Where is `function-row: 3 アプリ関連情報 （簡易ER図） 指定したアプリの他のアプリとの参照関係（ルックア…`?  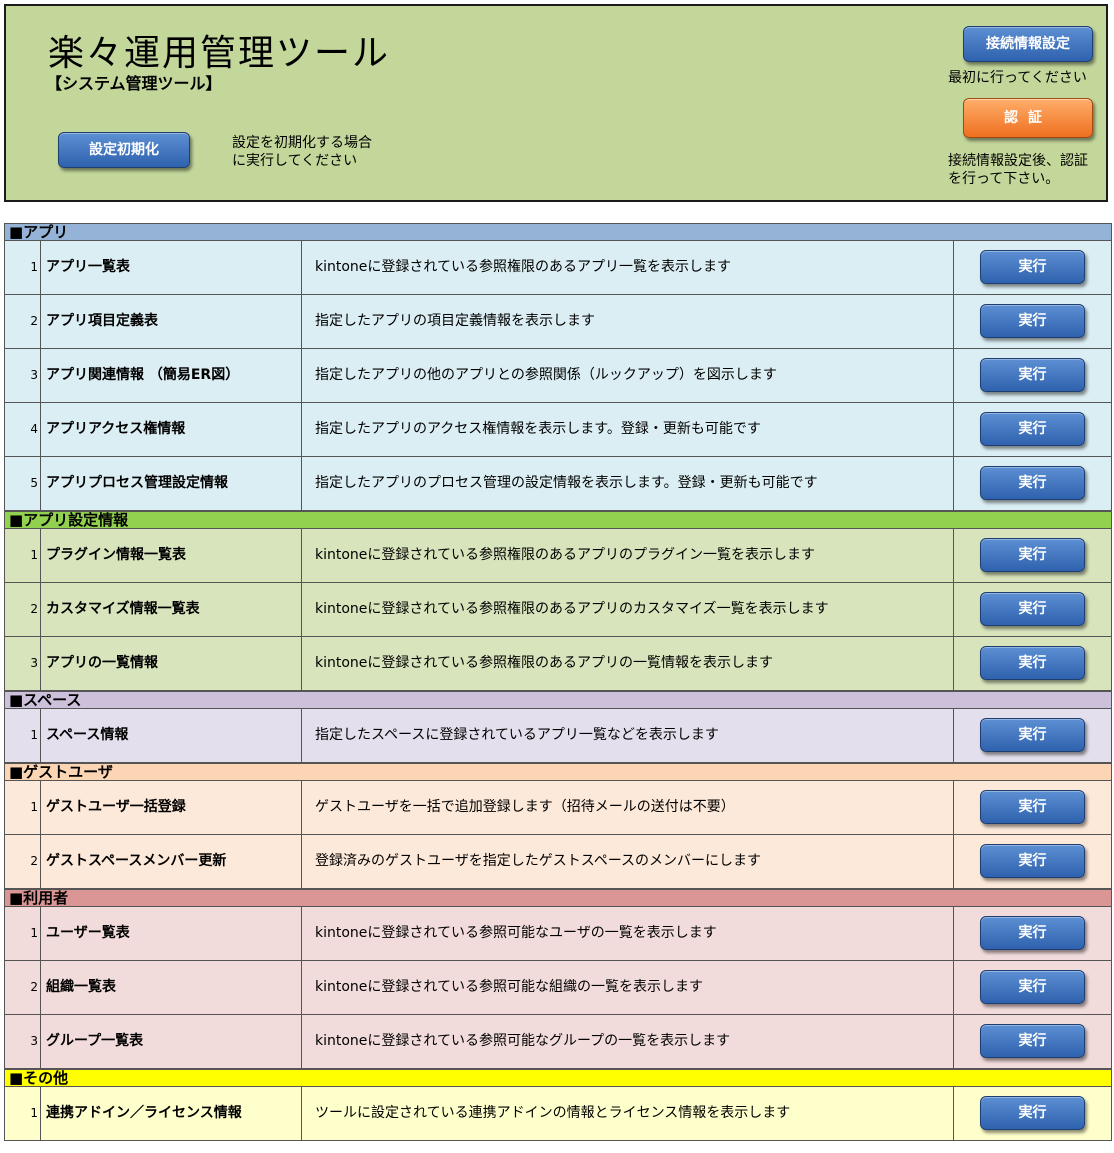 function-row: 3 アプリ関連情報 （簡易ER図） 指定したアプリの他のアプリとの参照関係（ルックア… is located at coordinates (558, 376).